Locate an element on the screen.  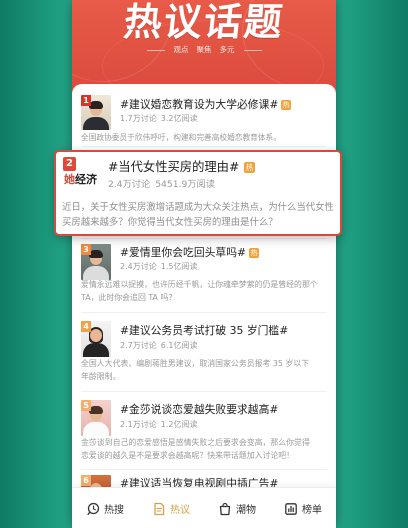
topic-title: #建议婚恋教育设为大学必修课# is located at coordinates (199, 104).